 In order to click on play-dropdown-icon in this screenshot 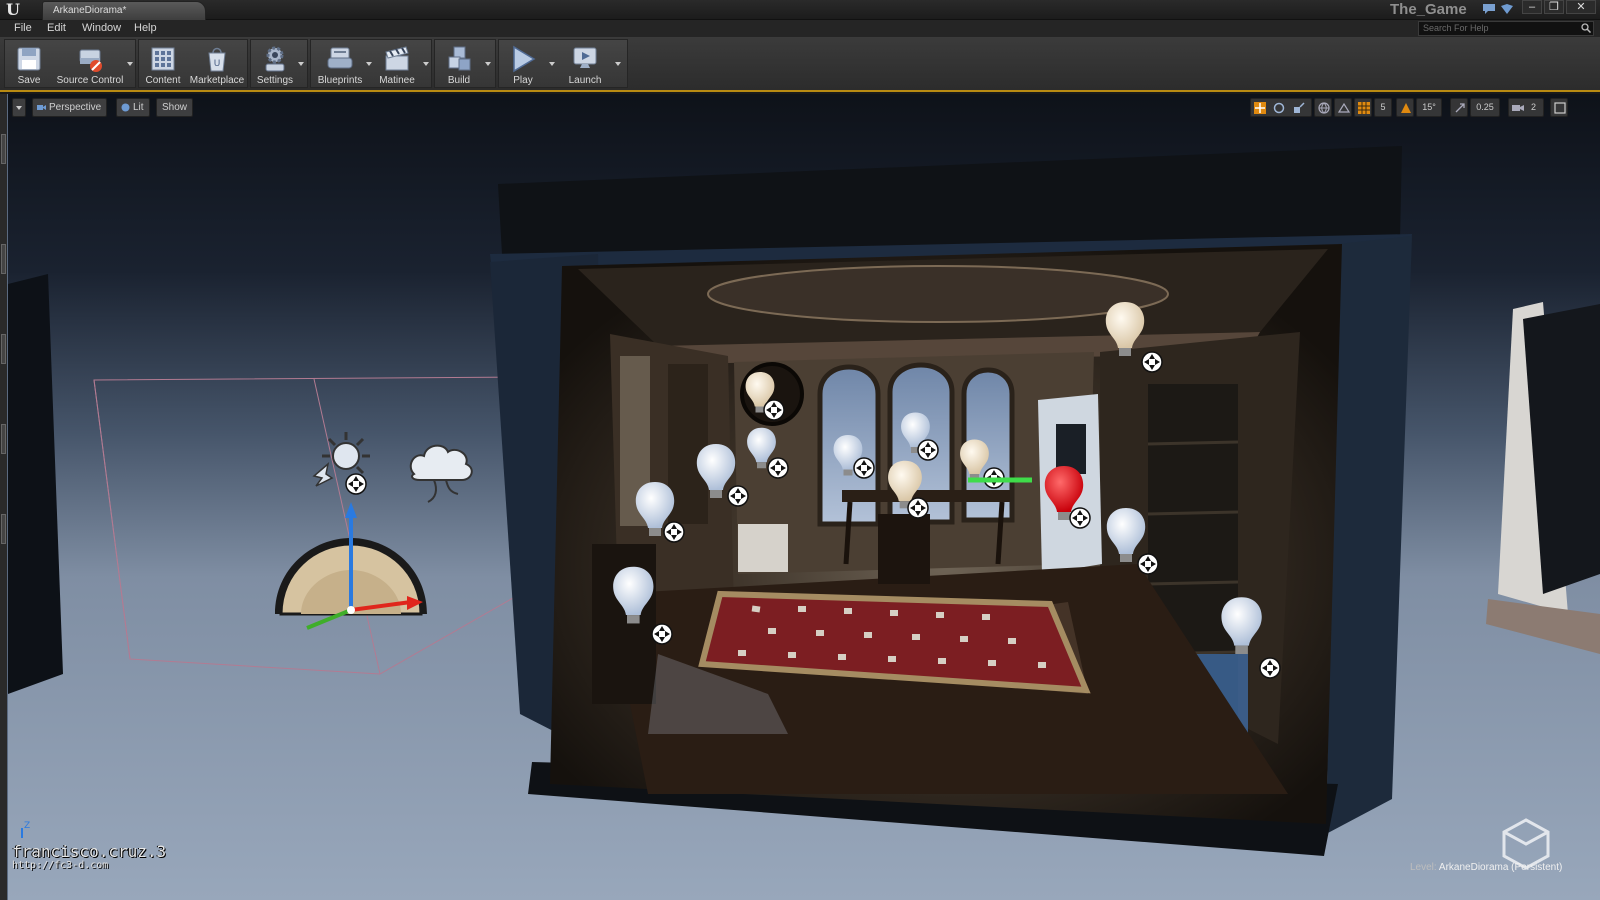, I will do `click(552, 64)`.